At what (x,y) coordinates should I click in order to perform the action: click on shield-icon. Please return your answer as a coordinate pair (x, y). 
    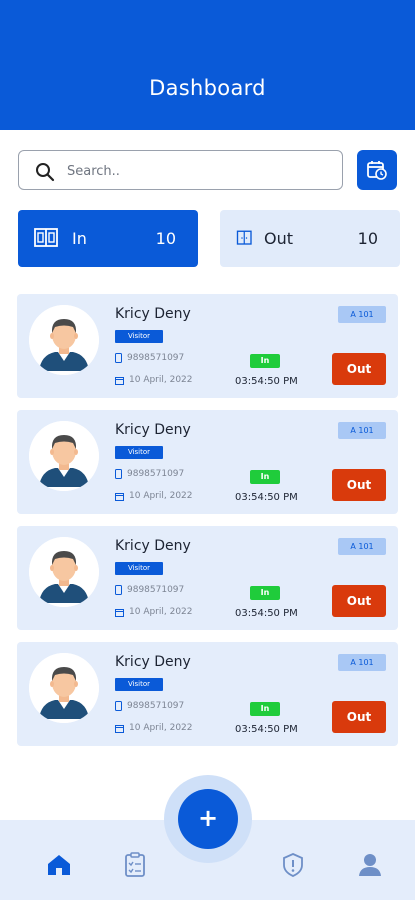
    Looking at the image, I should click on (293, 865).